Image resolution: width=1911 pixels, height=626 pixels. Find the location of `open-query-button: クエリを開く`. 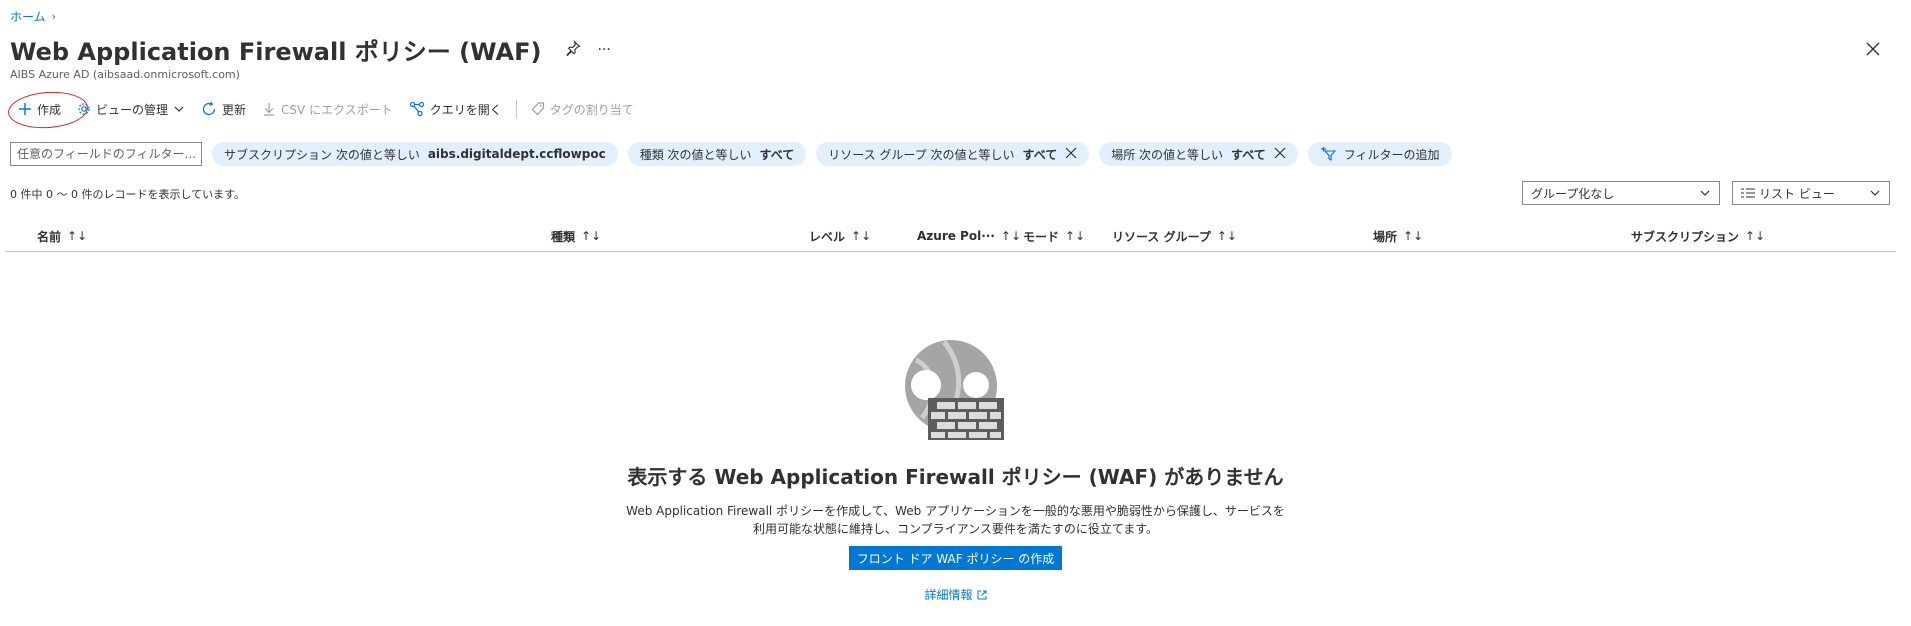

open-query-button: クエリを開く is located at coordinates (455, 109).